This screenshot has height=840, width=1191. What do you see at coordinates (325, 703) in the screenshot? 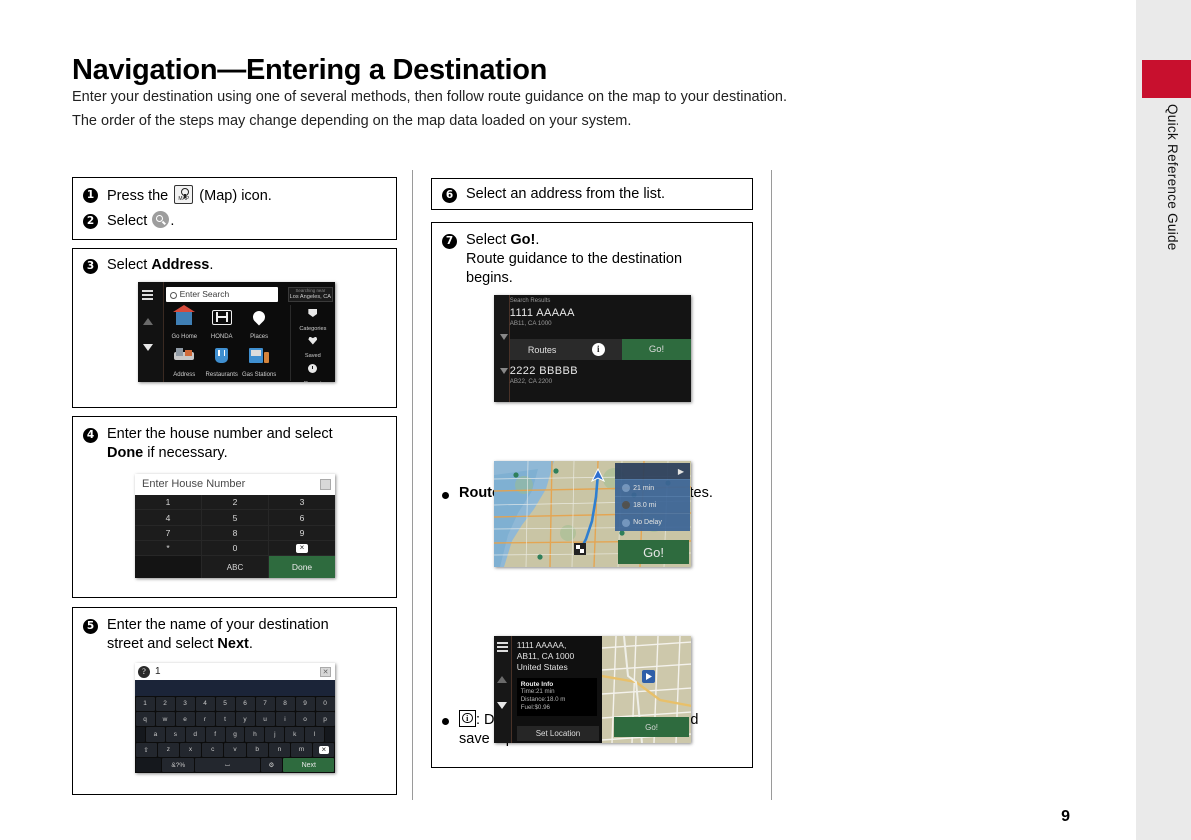
I see `key-num: 0` at bounding box center [325, 703].